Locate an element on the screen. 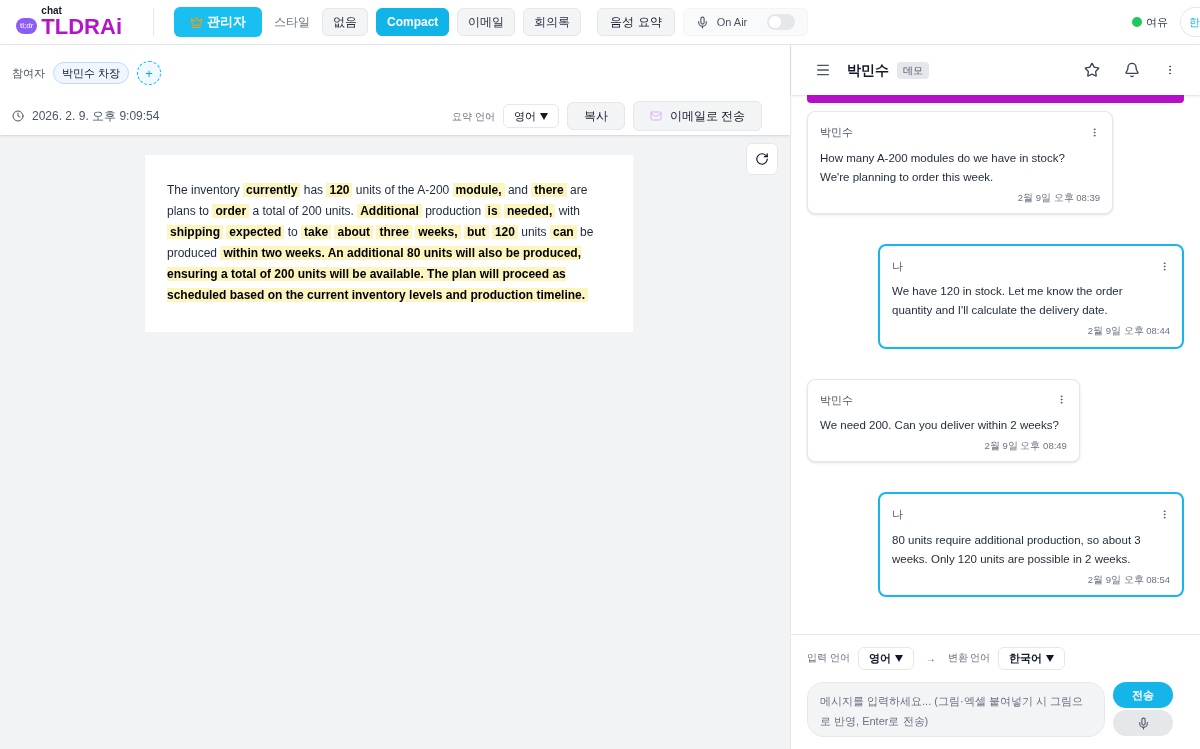 This screenshot has height=749, width=1200. message-time: 2월 9일 오후 08:44 is located at coordinates (1128, 331).